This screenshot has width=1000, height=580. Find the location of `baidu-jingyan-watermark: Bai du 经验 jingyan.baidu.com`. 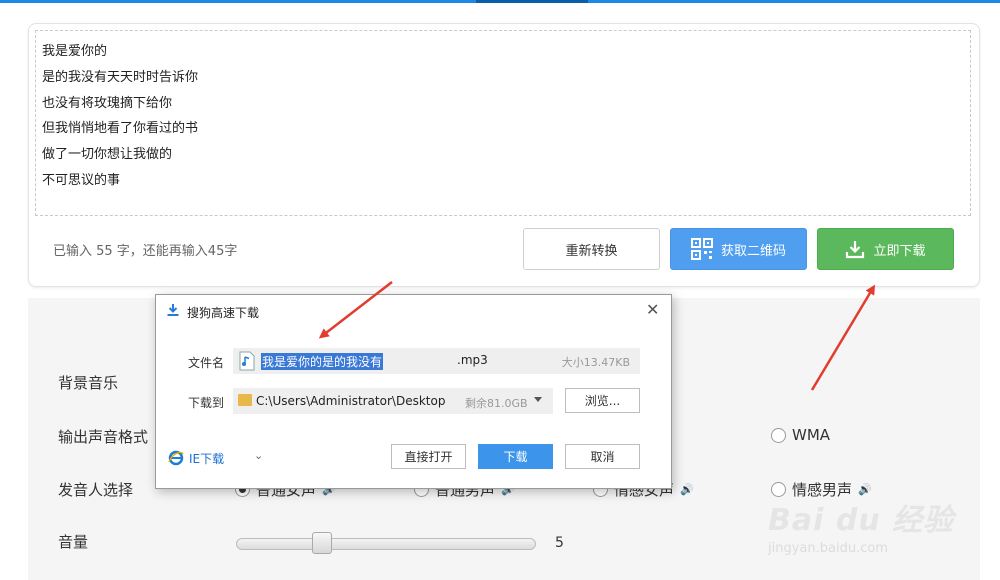

baidu-jingyan-watermark: Bai du 经验 jingyan.baidu.com is located at coordinates (861, 525).